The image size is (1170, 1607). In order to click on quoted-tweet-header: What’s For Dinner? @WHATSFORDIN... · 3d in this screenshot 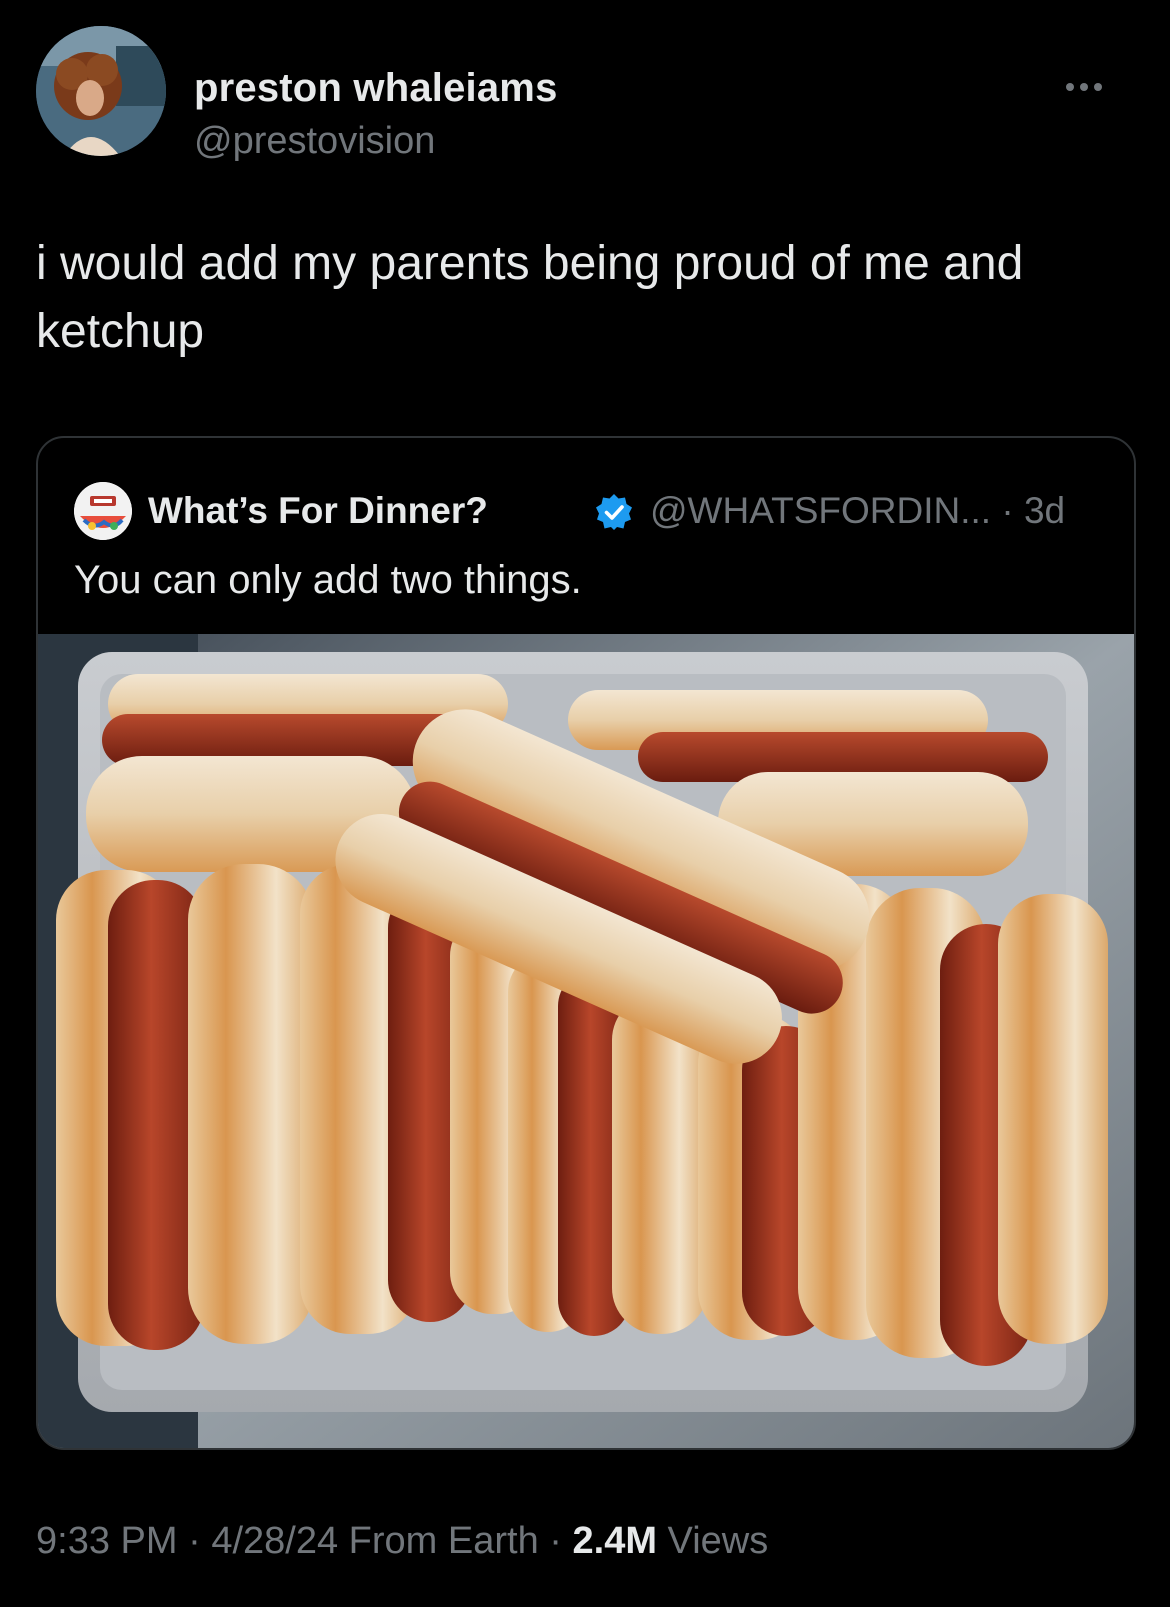, I will do `click(594, 512)`.